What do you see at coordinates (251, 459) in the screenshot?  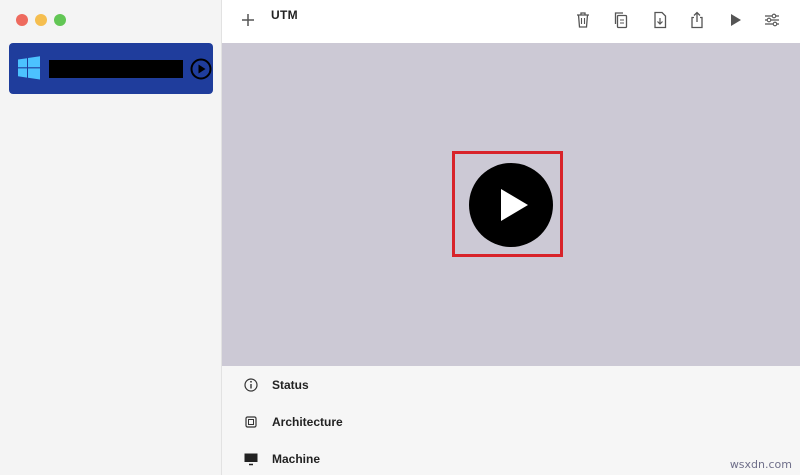 I see `monitor-icon` at bounding box center [251, 459].